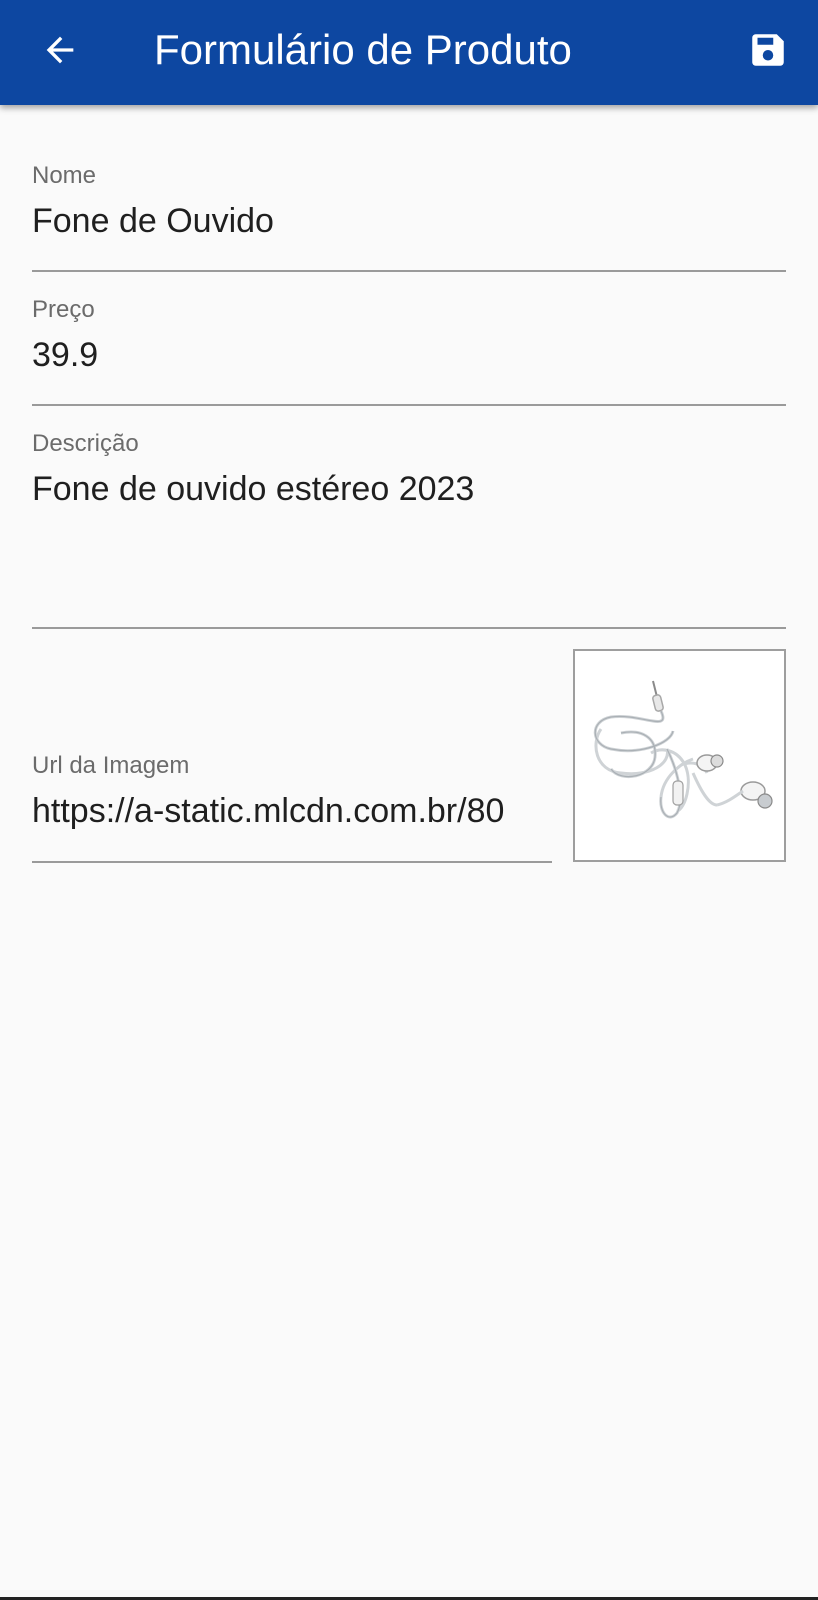 The image size is (818, 1600). I want to click on name-field: Nome Fone de Ouvido, so click(409, 217).